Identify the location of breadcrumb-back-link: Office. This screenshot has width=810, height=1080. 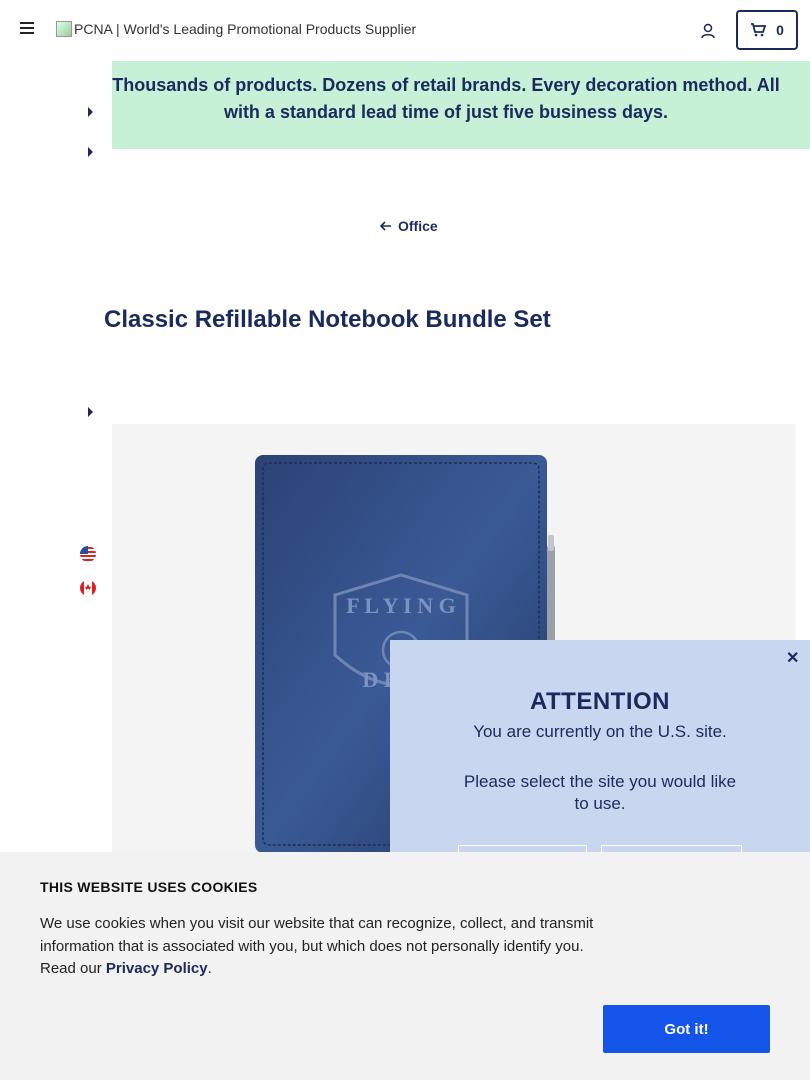
(409, 226).